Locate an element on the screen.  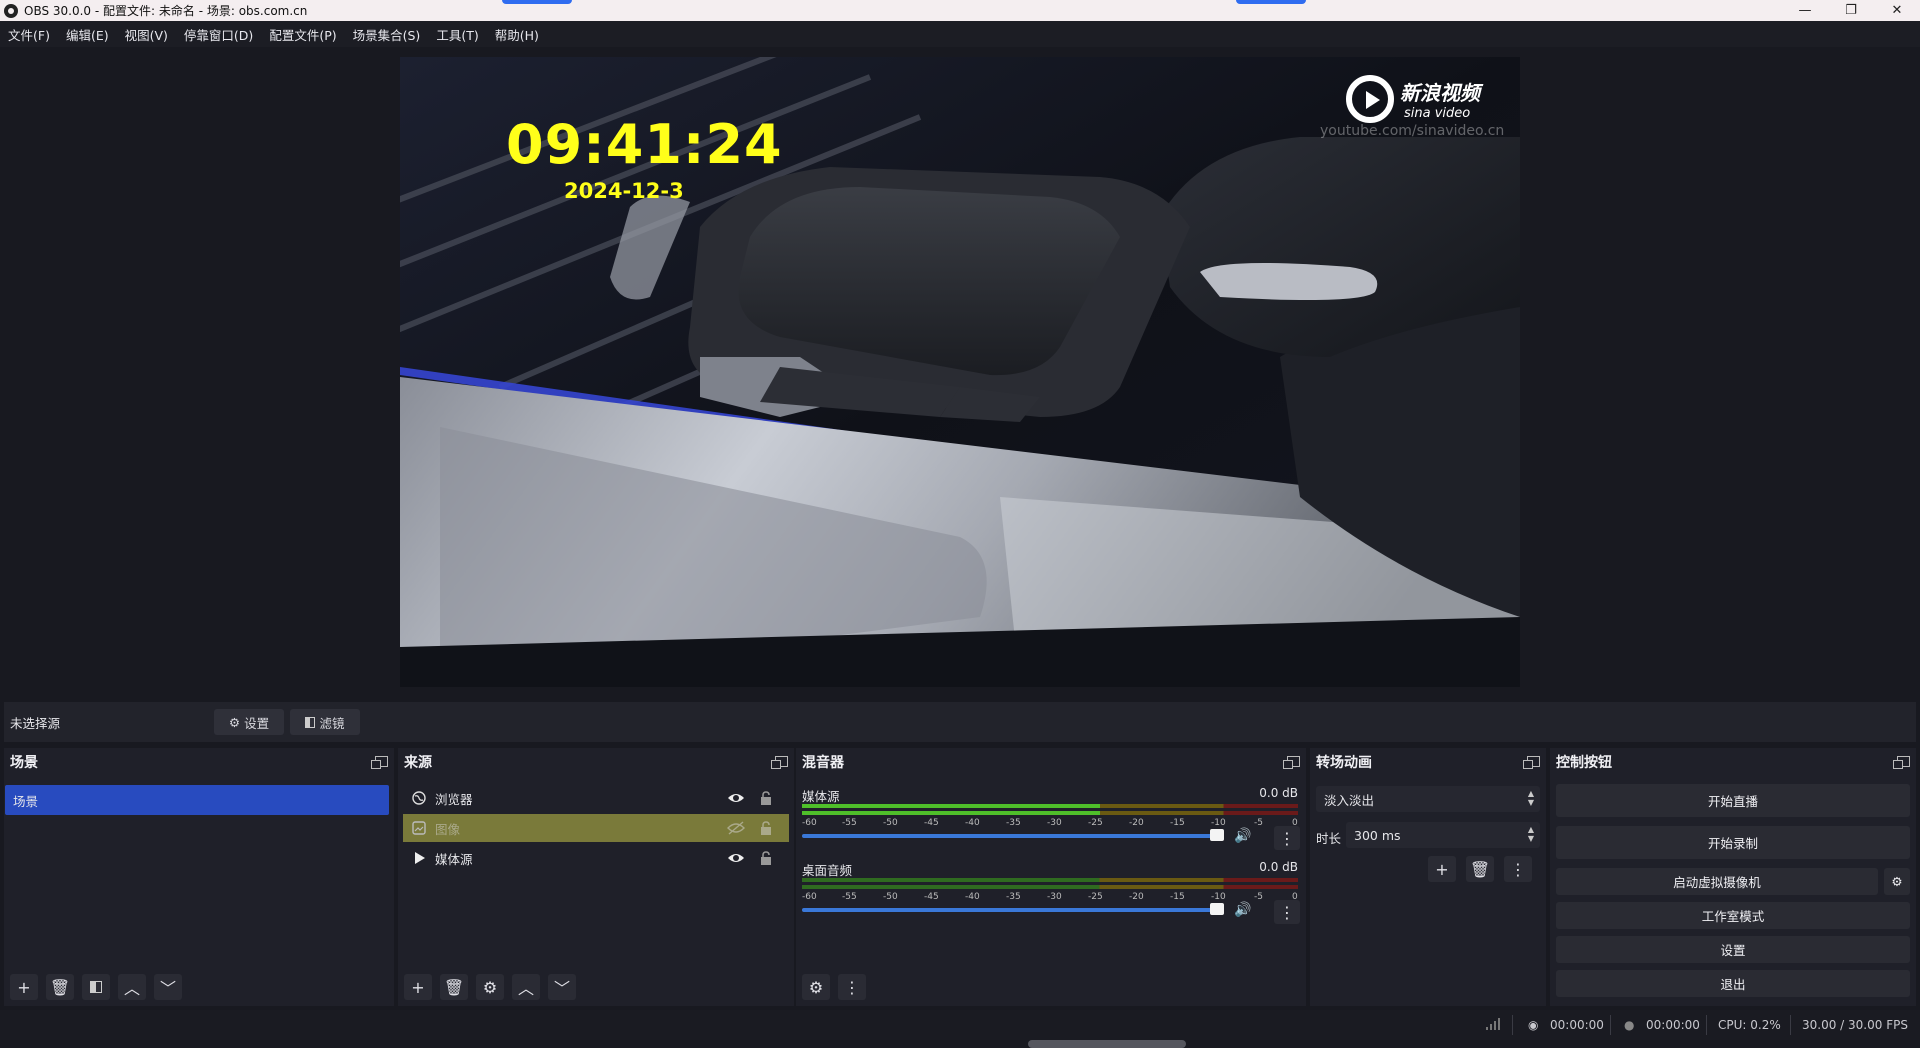
menu-profile: 配置文件(P) is located at coordinates (302, 34).